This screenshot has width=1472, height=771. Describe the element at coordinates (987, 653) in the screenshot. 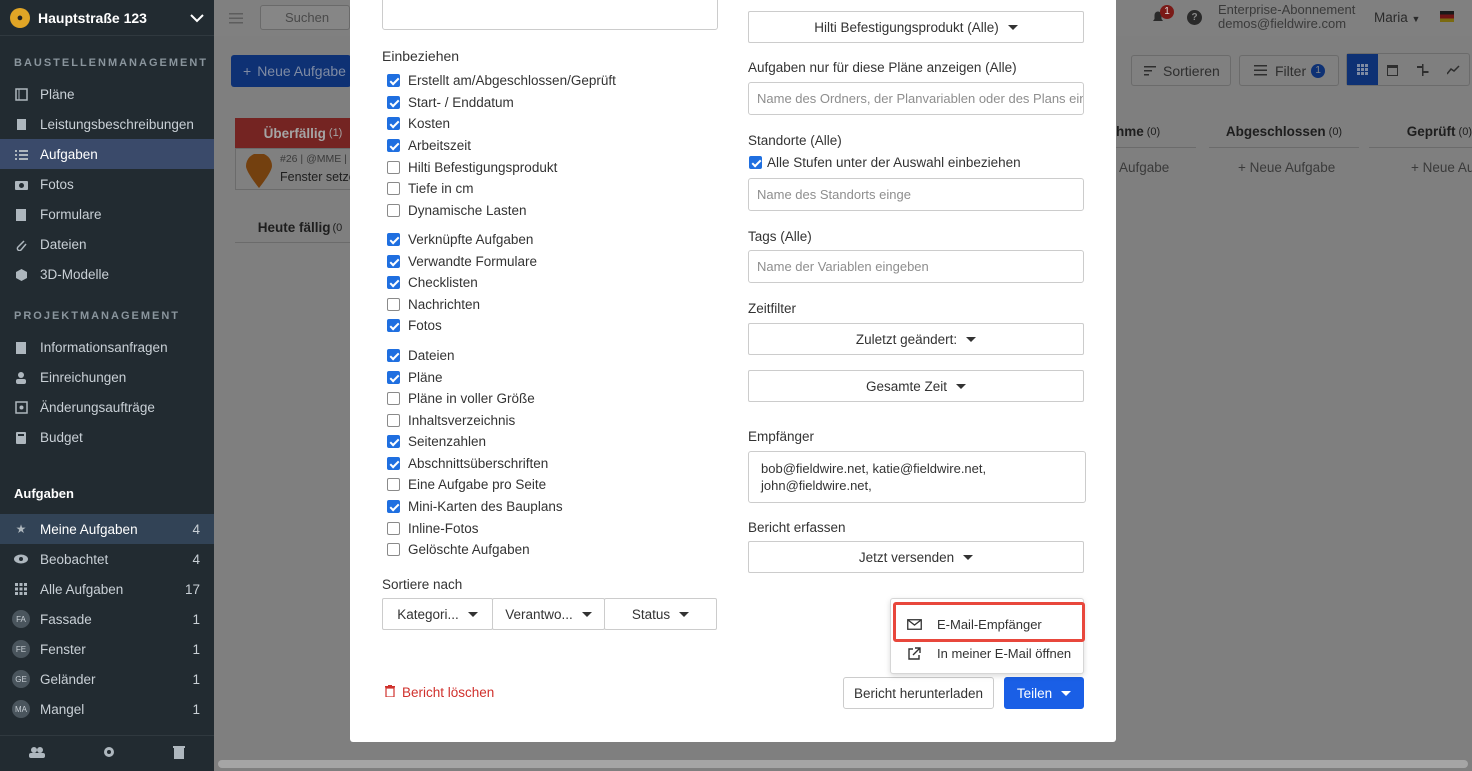

I see `menu-item-open-in-email: In meiner E-Mail öffnen` at that location.